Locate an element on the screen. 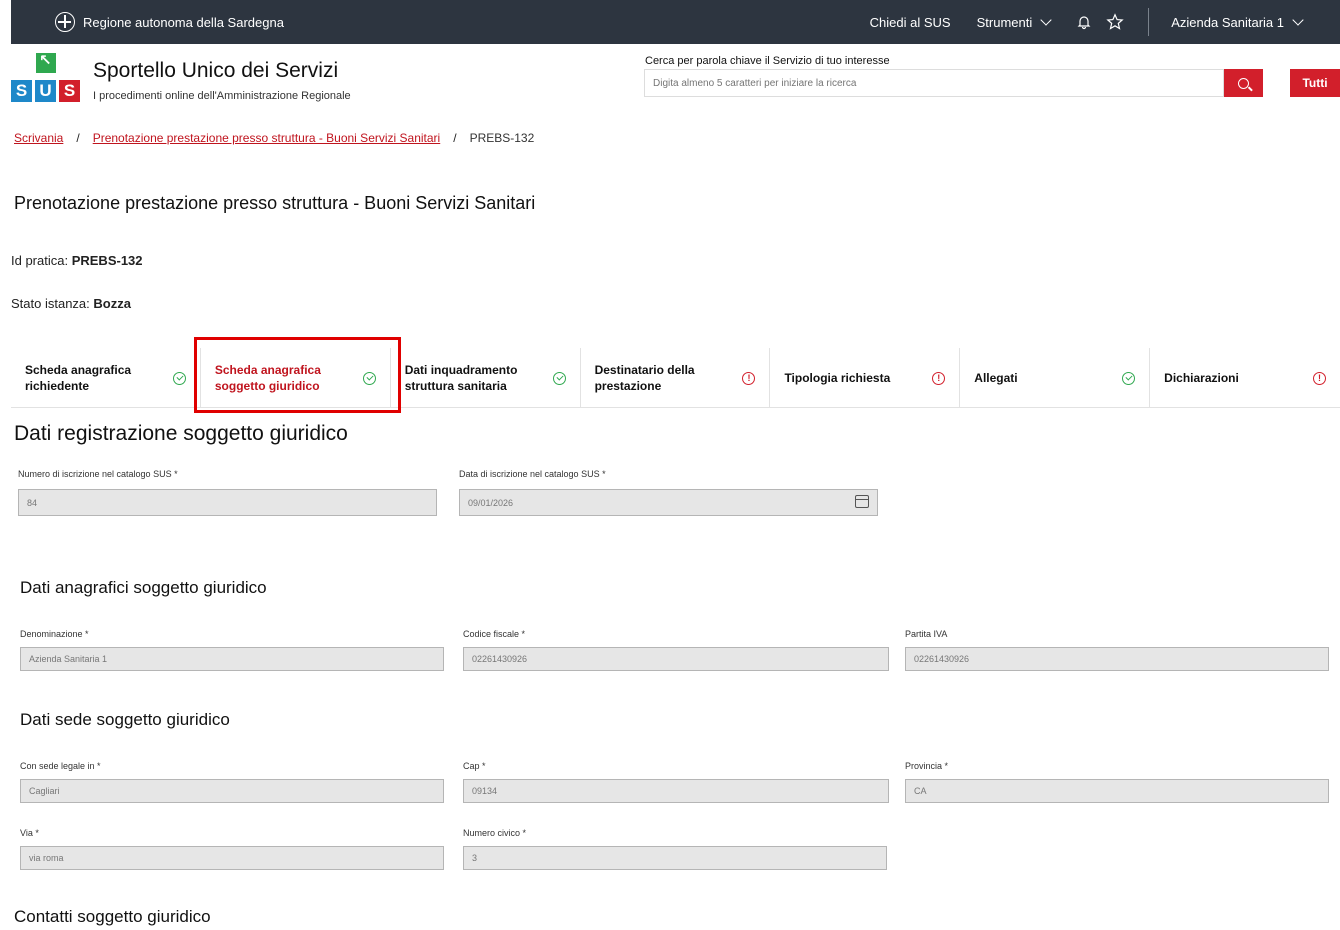 This screenshot has height=930, width=1340. user-menu: Azienda Sanitaria 1 is located at coordinates (1237, 21).